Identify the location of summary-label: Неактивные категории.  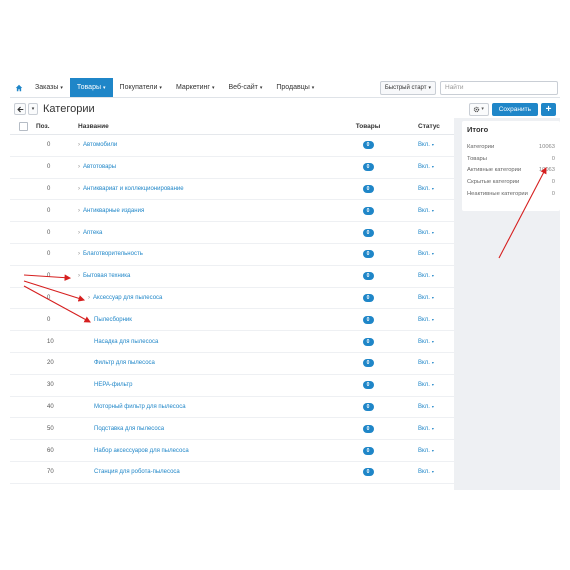
(497, 194).